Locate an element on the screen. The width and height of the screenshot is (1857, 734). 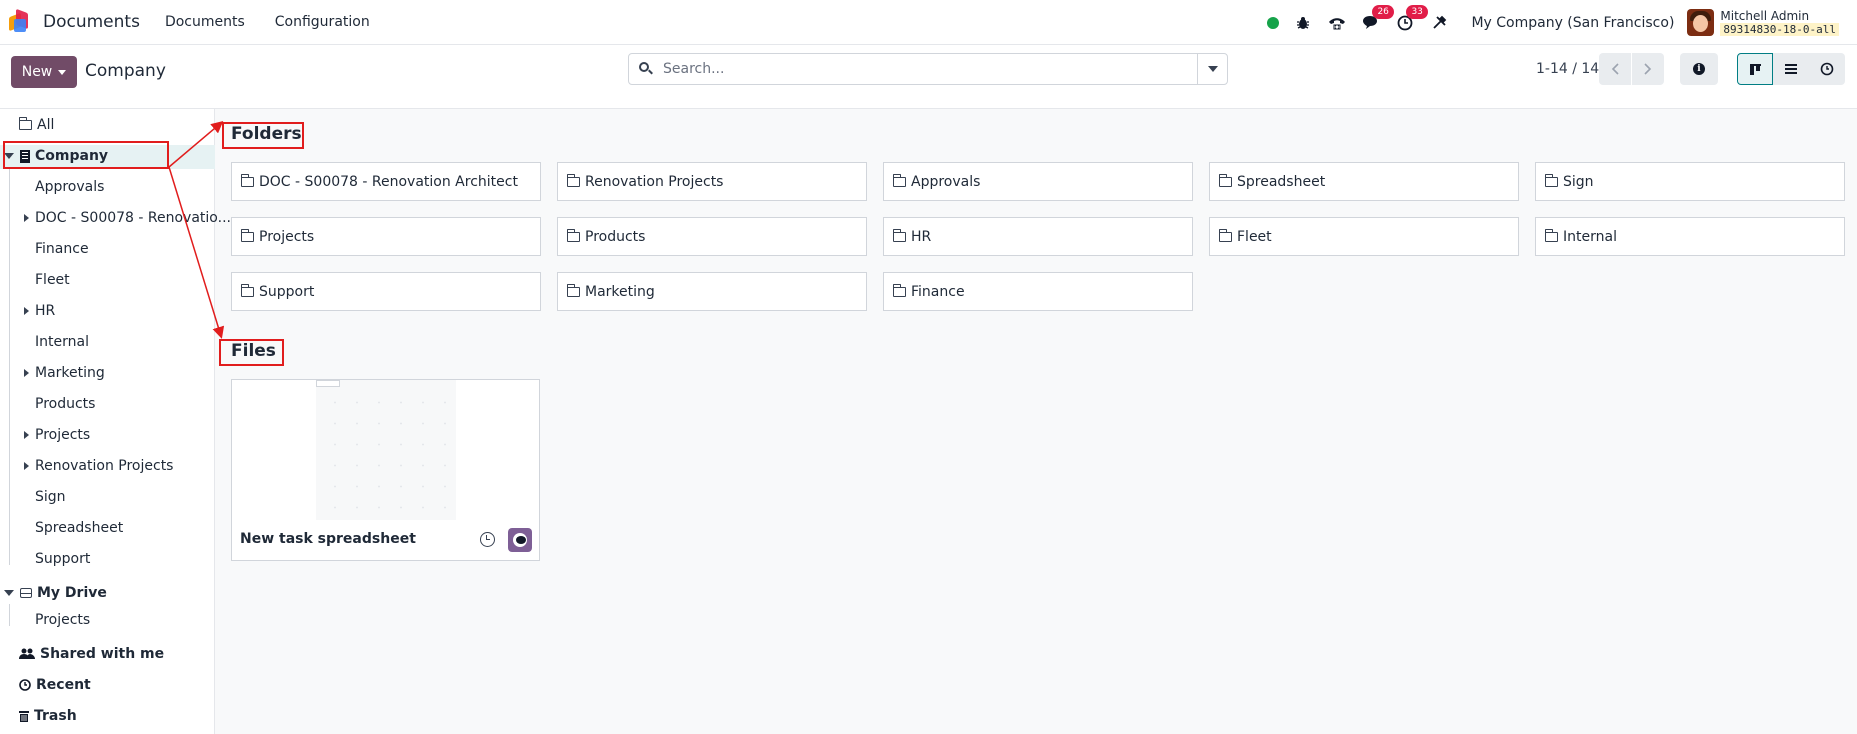
user-name: Mitchell Admin is located at coordinates (1765, 16).